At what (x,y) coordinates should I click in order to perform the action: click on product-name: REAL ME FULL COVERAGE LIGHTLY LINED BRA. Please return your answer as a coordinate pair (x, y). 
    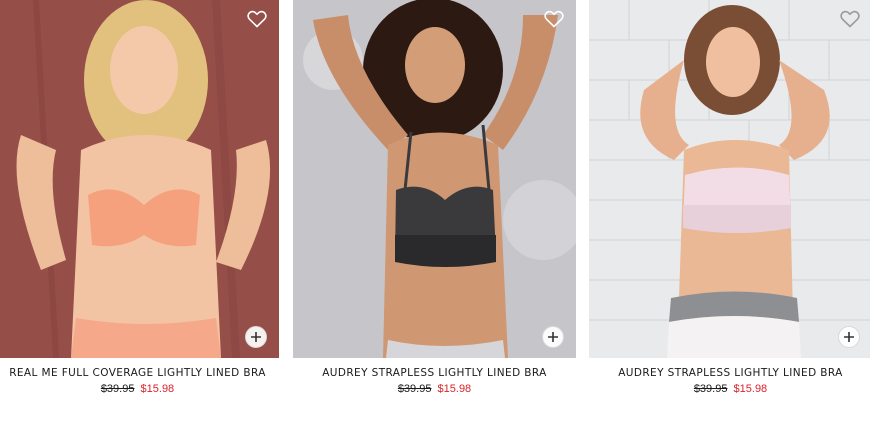
    Looking at the image, I should click on (139, 373).